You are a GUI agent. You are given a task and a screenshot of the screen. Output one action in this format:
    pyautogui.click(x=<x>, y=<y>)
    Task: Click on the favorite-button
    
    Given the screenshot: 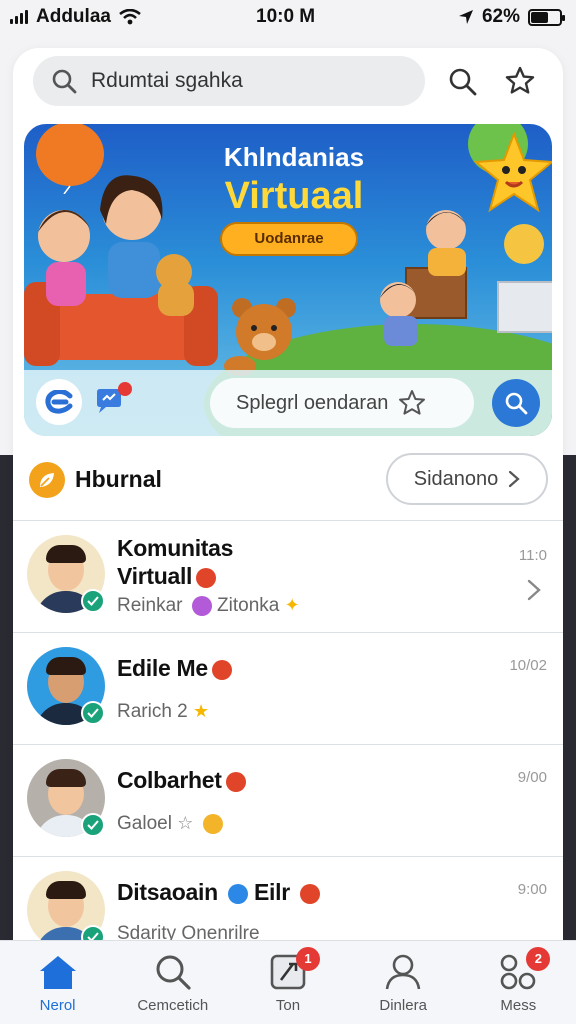 What is the action you would take?
    pyautogui.click(x=520, y=81)
    